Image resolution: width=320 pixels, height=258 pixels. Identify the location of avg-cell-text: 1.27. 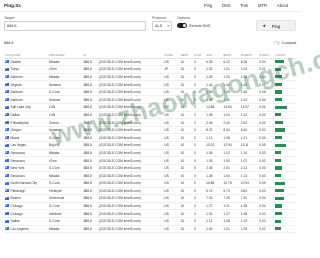
(209, 206).